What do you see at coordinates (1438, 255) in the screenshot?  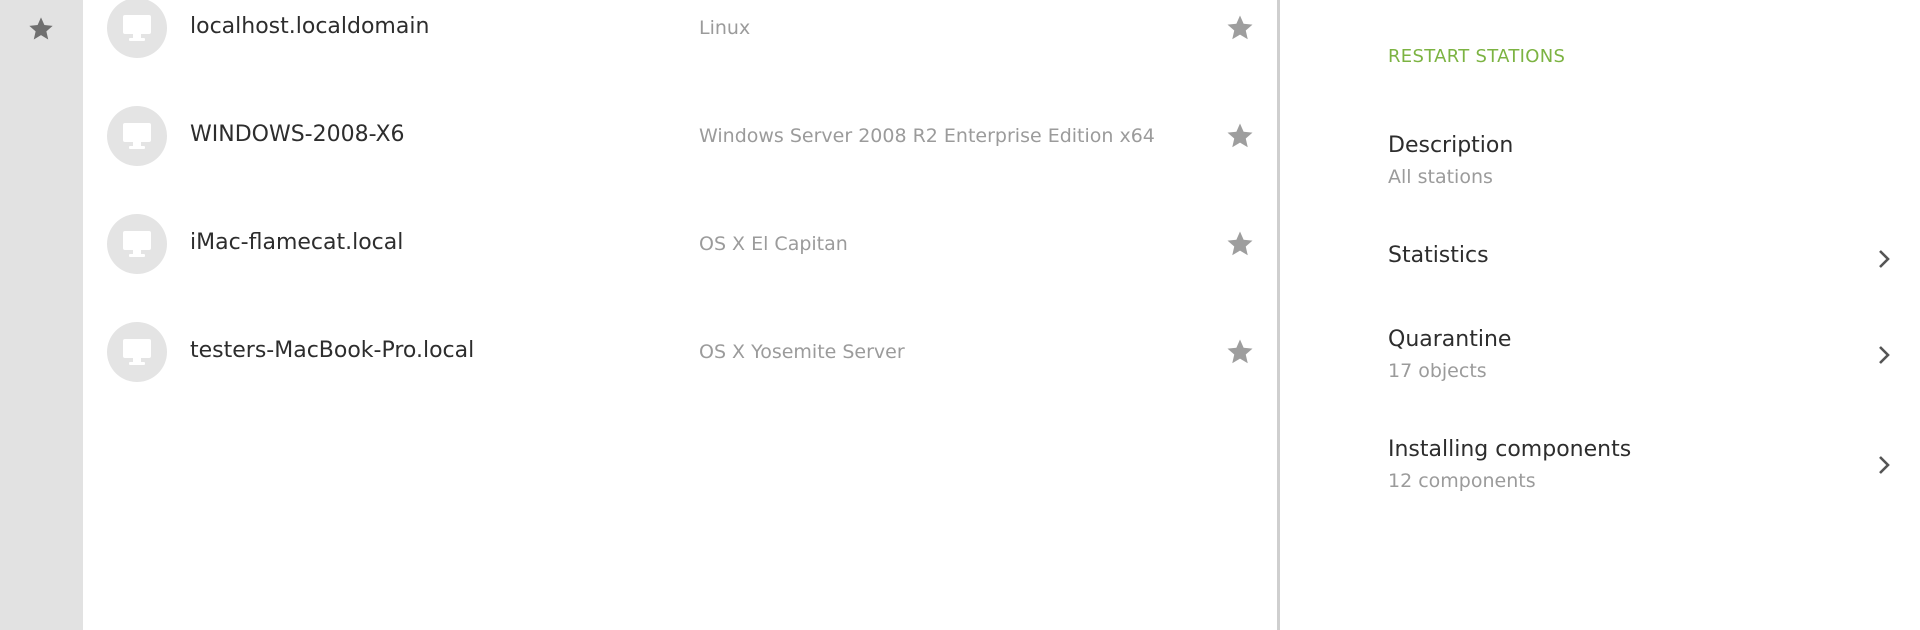 I see `statistics-title: Statistics` at bounding box center [1438, 255].